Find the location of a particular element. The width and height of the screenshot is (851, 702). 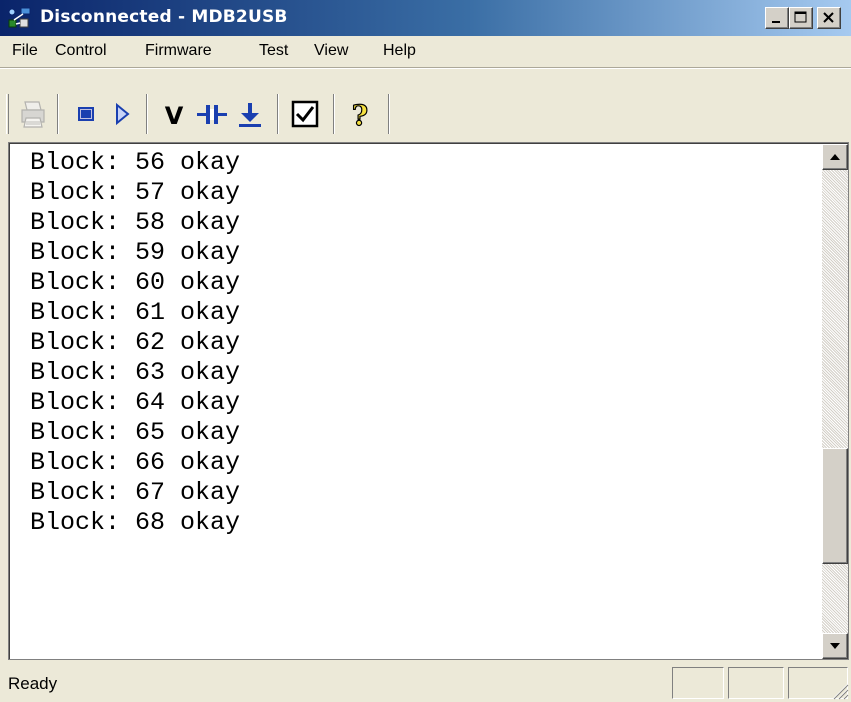

help-icon: ? is located at coordinates (360, 115).